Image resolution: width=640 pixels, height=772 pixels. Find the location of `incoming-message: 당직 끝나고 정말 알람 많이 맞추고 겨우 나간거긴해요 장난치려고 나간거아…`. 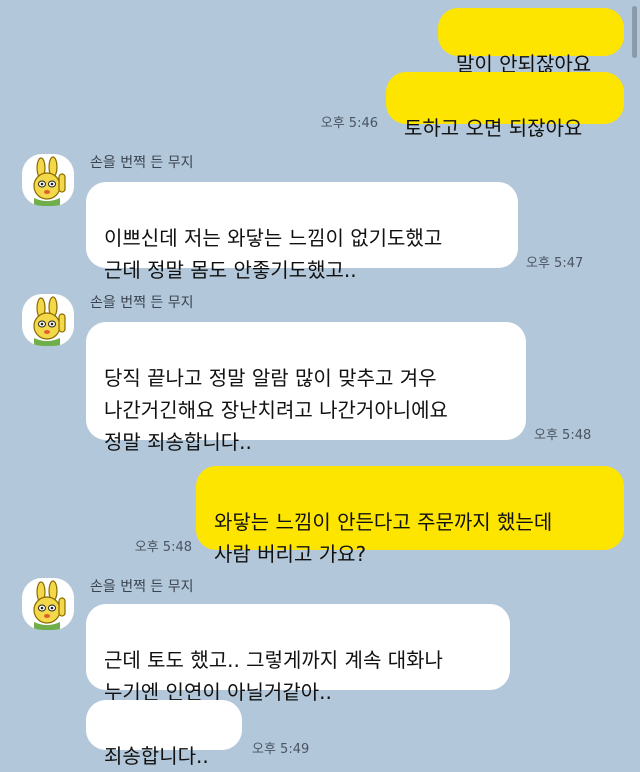

incoming-message: 당직 끝나고 정말 알람 많이 맞추고 겨우 나간거긴해요 장난치려고 나간거아… is located at coordinates (306, 388).